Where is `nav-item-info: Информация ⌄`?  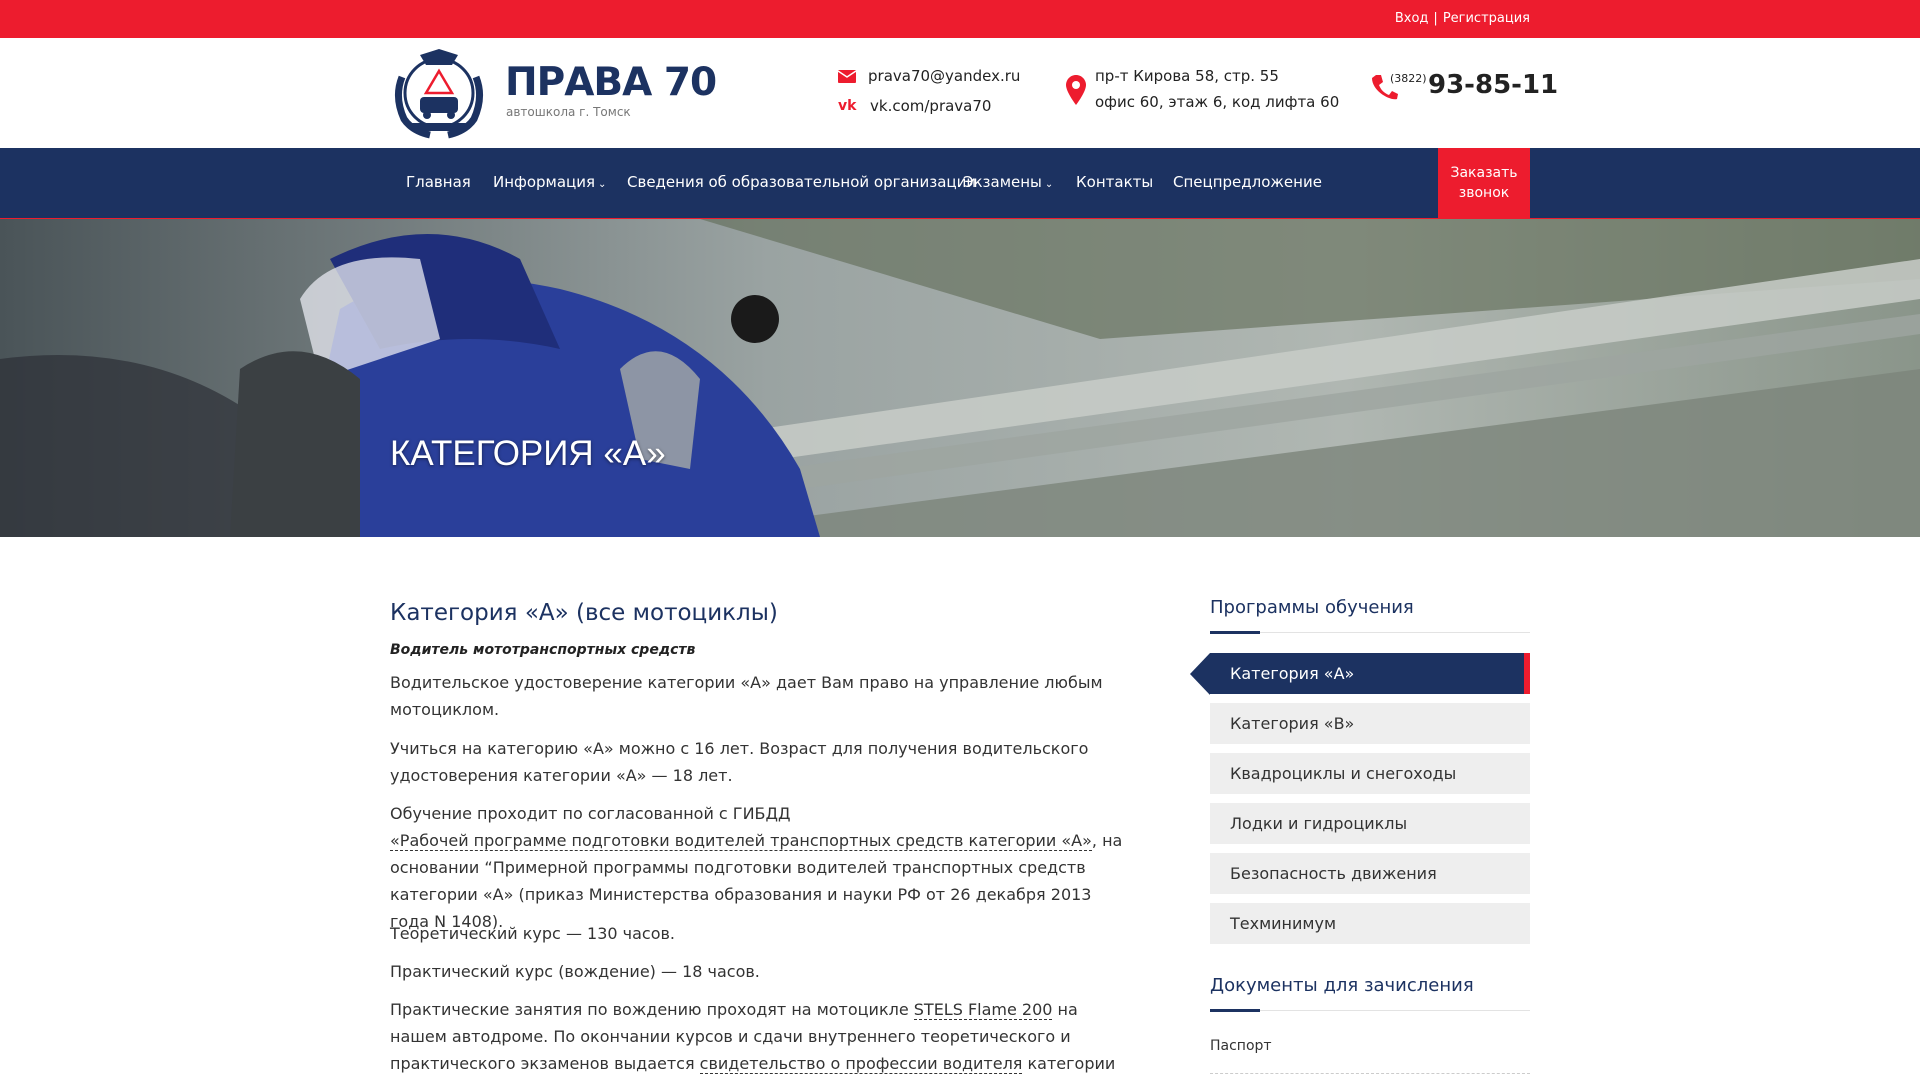
nav-item-info: Информация ⌄ is located at coordinates (549, 182).